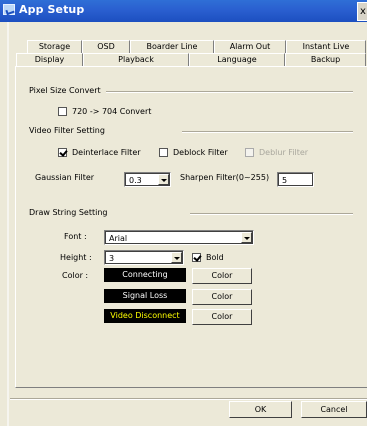 This screenshot has height=426, width=367. Describe the element at coordinates (172, 46) in the screenshot. I see `tab-boarder-line: Boarder Line` at that location.